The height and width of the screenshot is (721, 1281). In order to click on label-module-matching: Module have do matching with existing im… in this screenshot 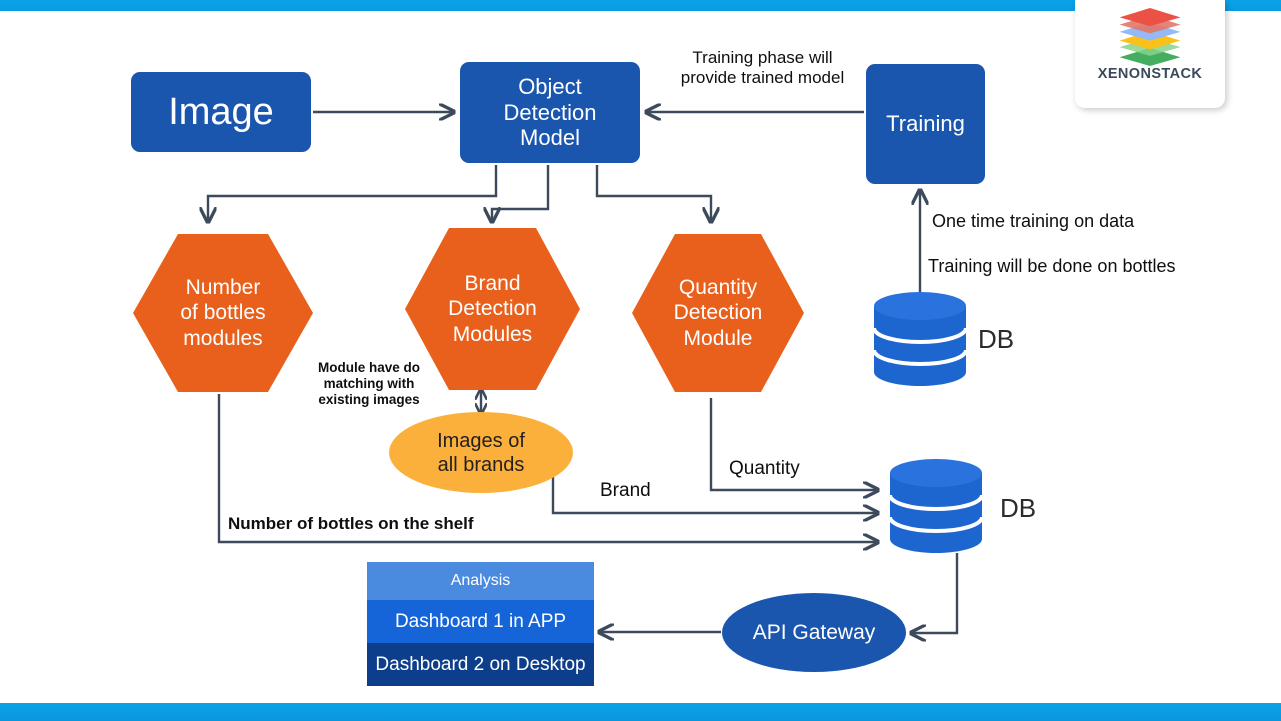, I will do `click(368, 383)`.